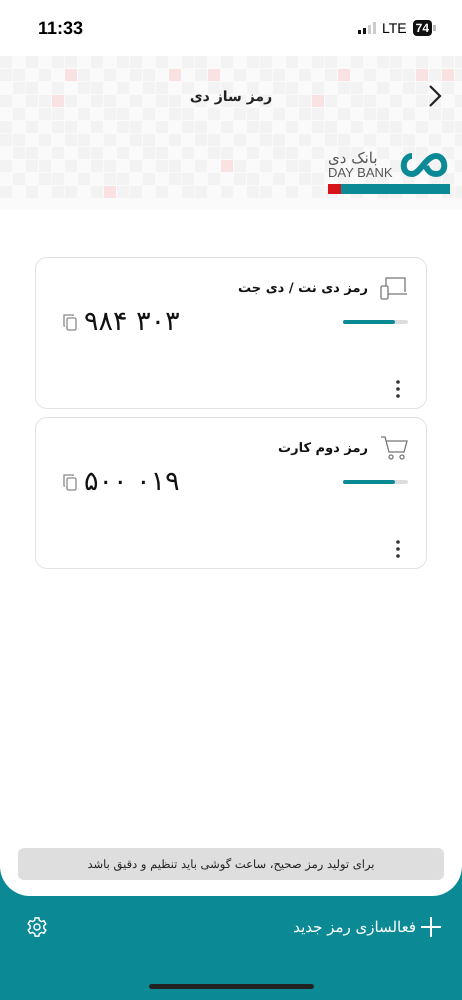  I want to click on cart-icon, so click(394, 448).